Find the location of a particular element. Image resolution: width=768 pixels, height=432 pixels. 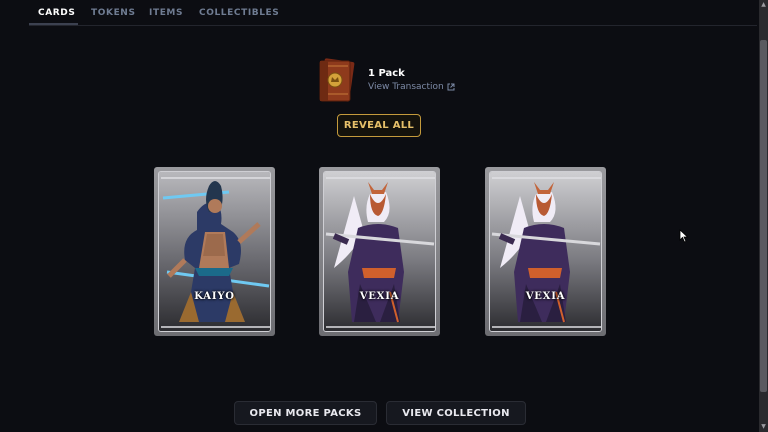

mouse-cursor-icon is located at coordinates (684, 236).